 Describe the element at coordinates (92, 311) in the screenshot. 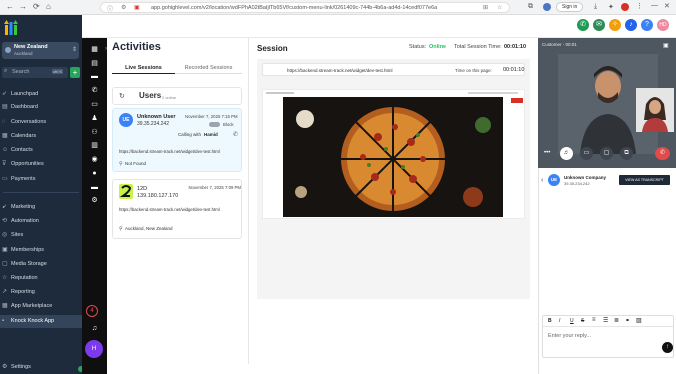

I see `alert-count-icon: 4` at that location.